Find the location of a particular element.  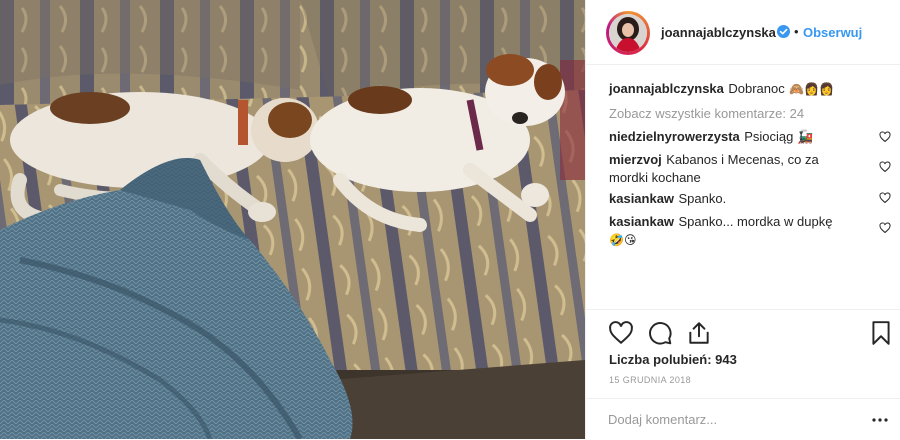

add-comment-bar is located at coordinates (743, 419).